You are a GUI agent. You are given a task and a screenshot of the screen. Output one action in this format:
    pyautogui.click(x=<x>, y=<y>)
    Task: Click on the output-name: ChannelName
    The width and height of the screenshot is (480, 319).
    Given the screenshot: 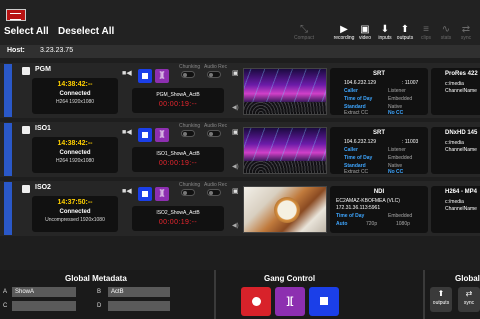 What is the action you would take?
    pyautogui.click(x=461, y=91)
    